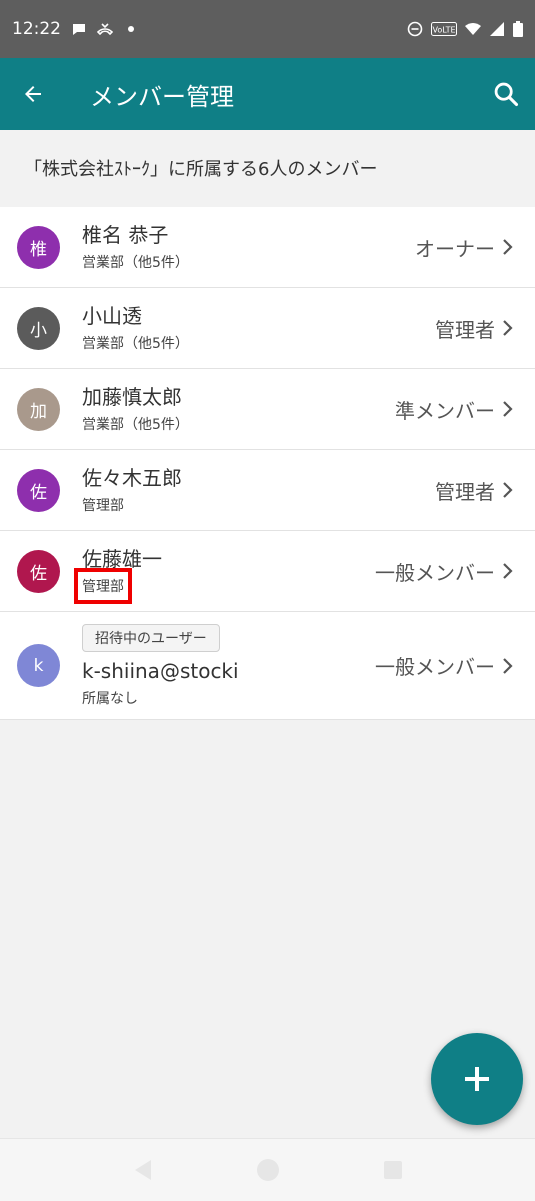  I want to click on chat-notification-icon, so click(79, 29).